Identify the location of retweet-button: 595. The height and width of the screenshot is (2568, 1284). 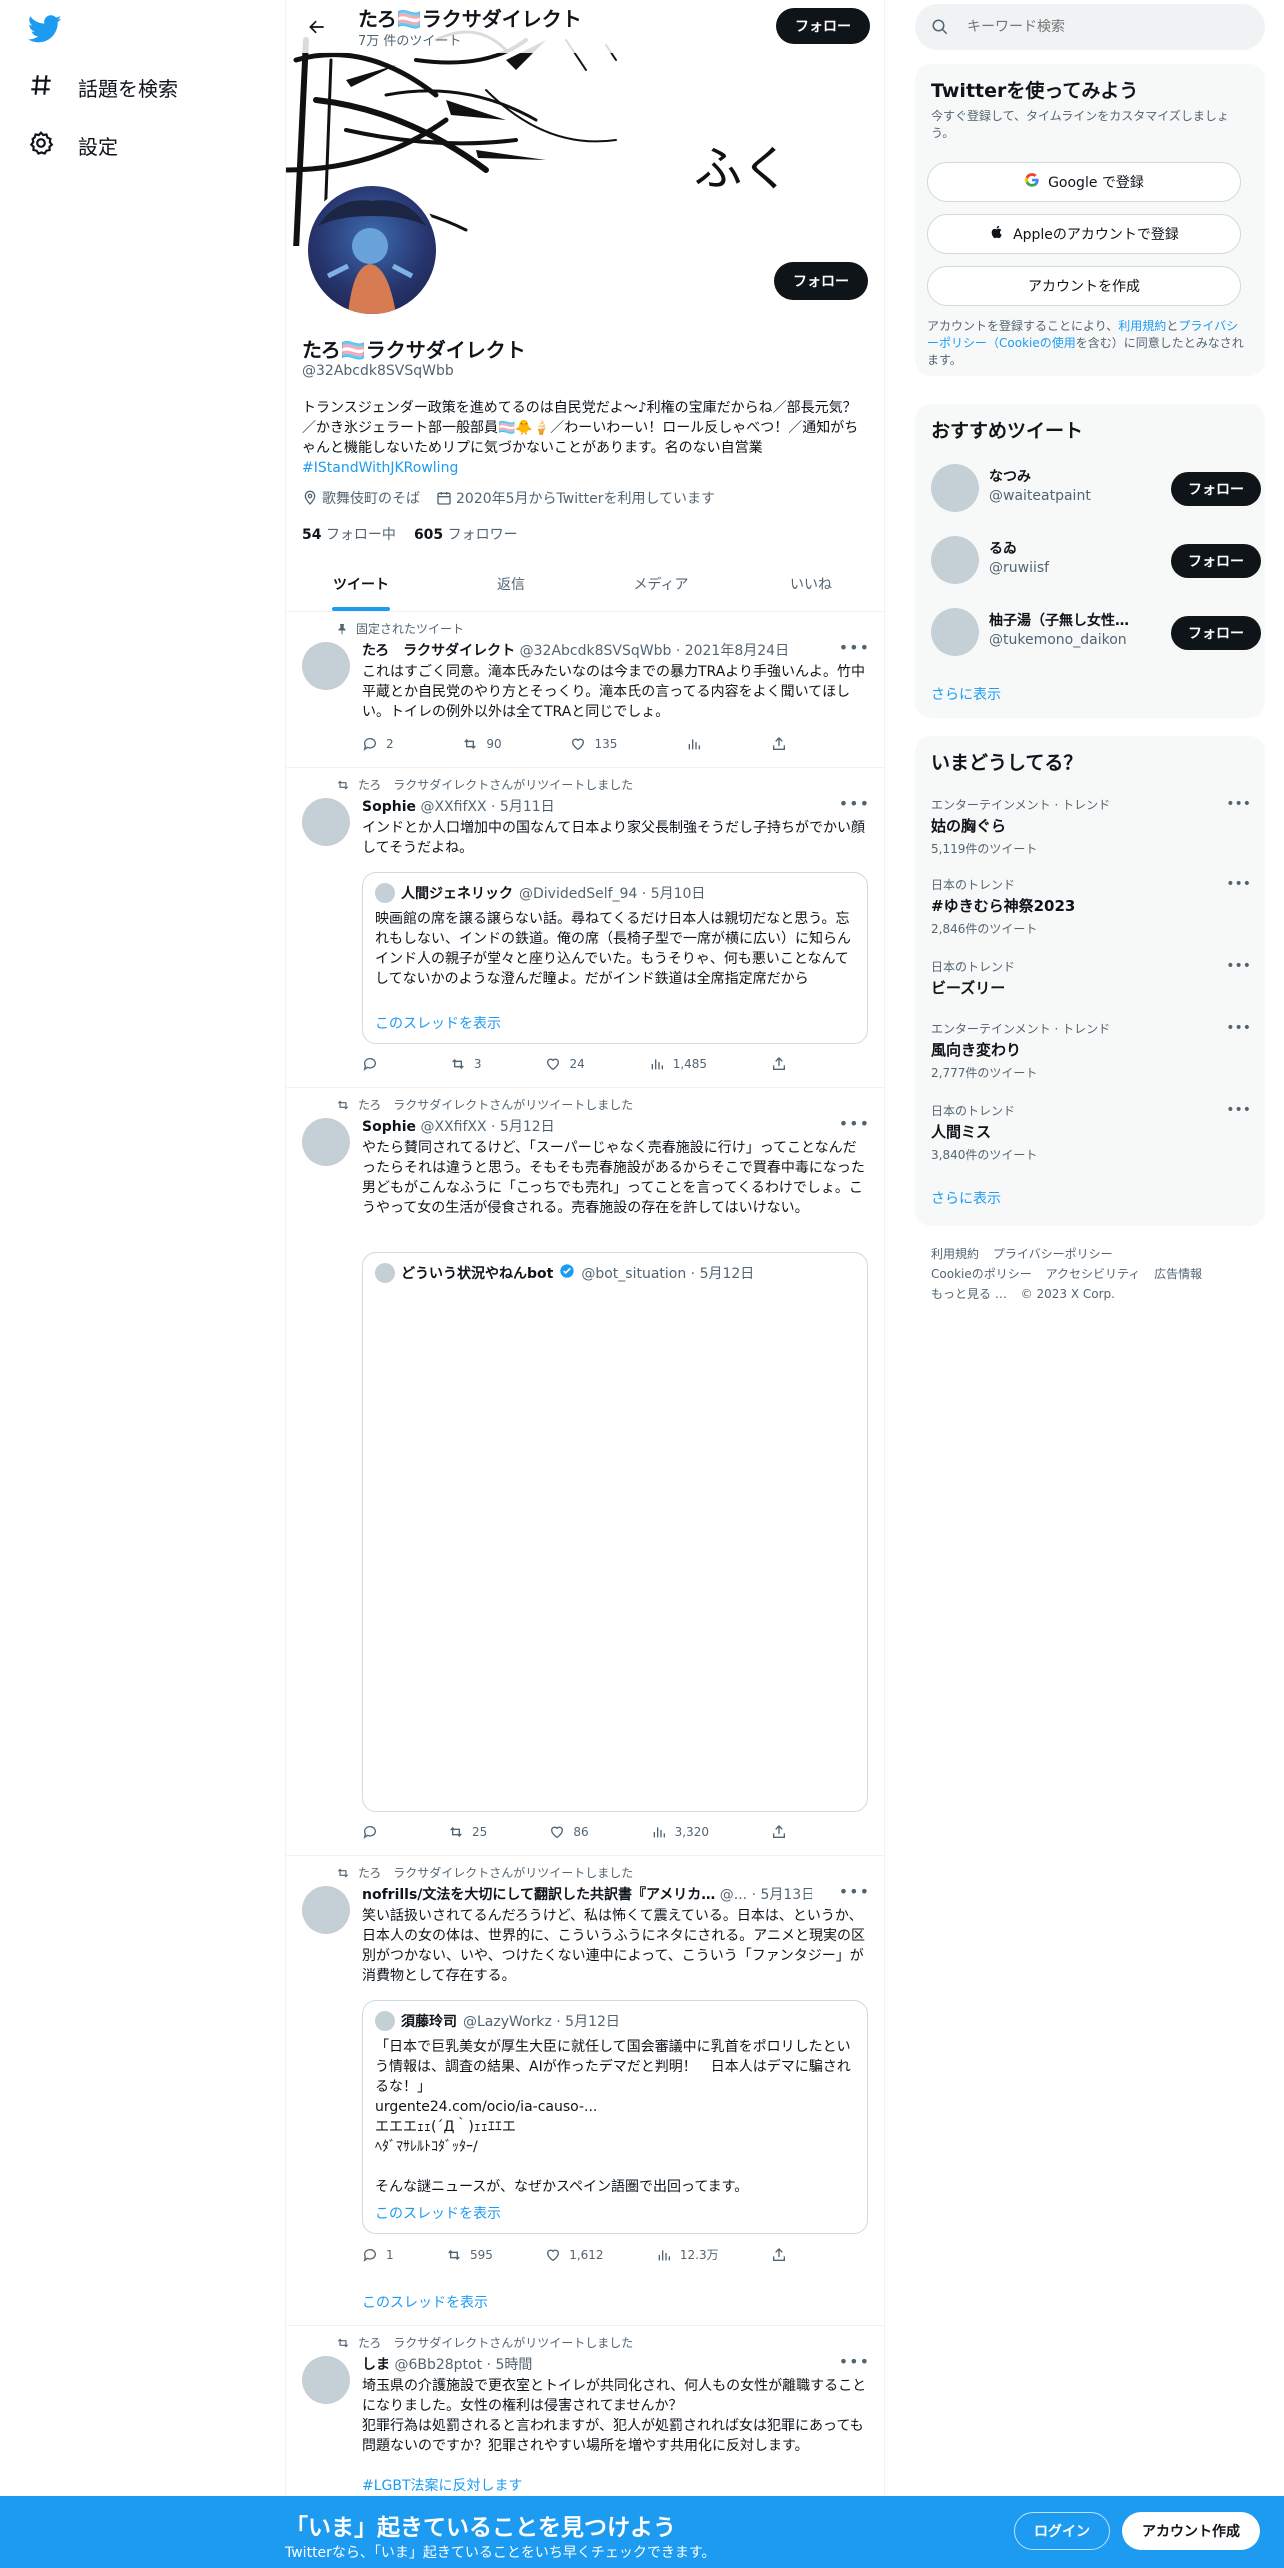
(469, 2254).